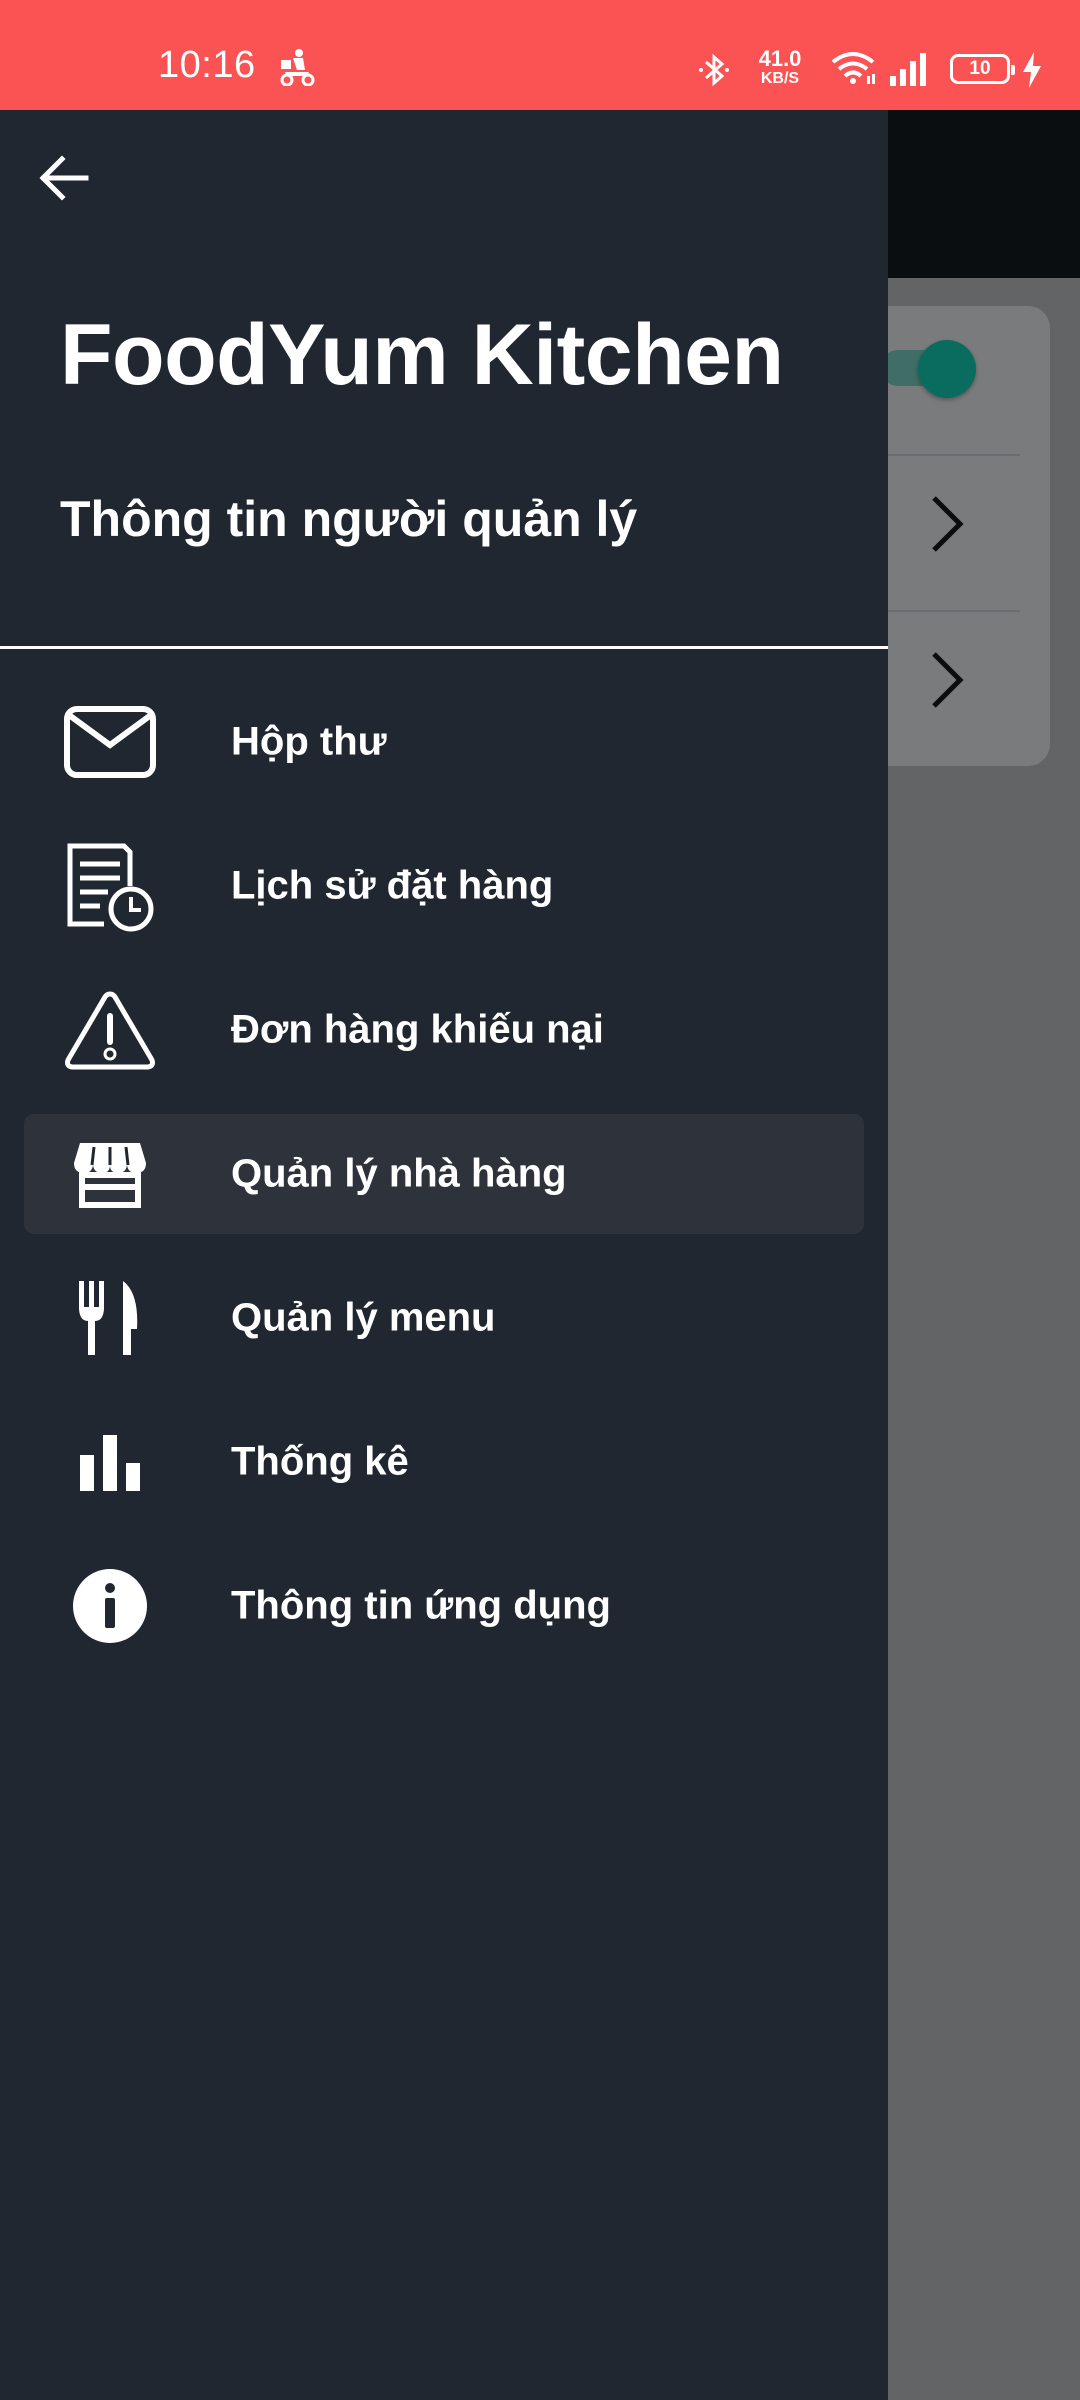  What do you see at coordinates (110, 1174) in the screenshot?
I see `store-icon` at bounding box center [110, 1174].